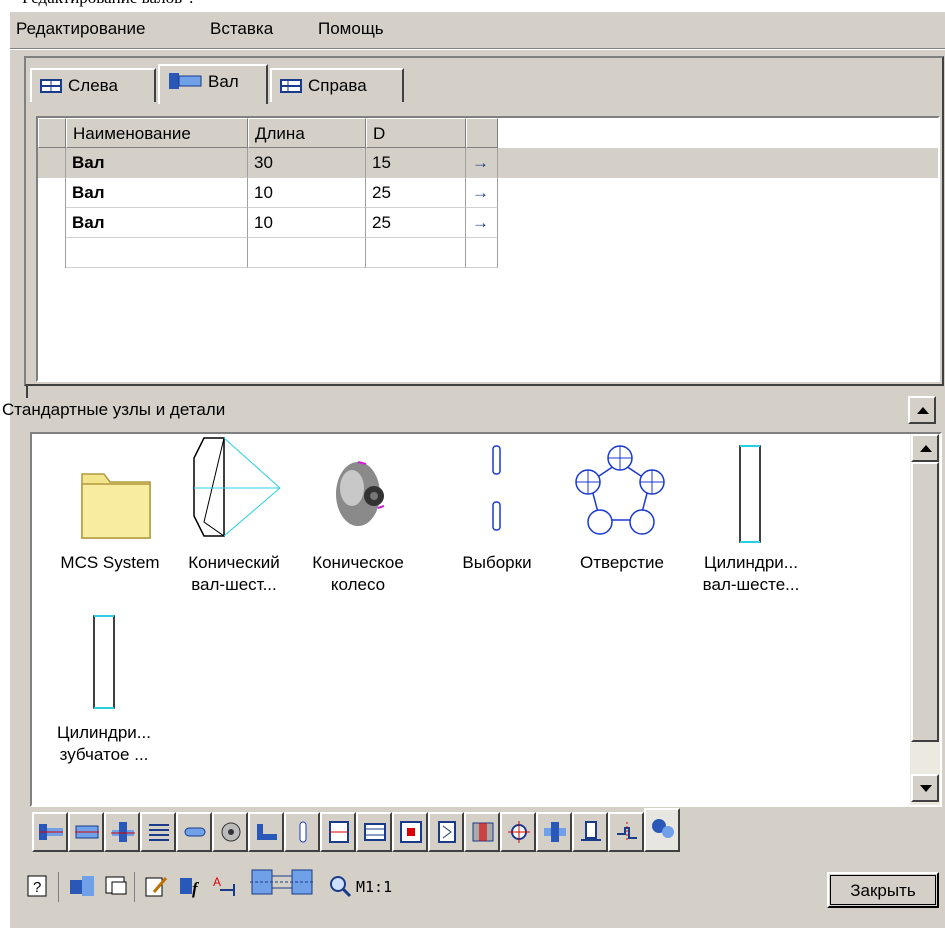 The height and width of the screenshot is (928, 945). I want to click on category-nut-button, so click(482, 832).